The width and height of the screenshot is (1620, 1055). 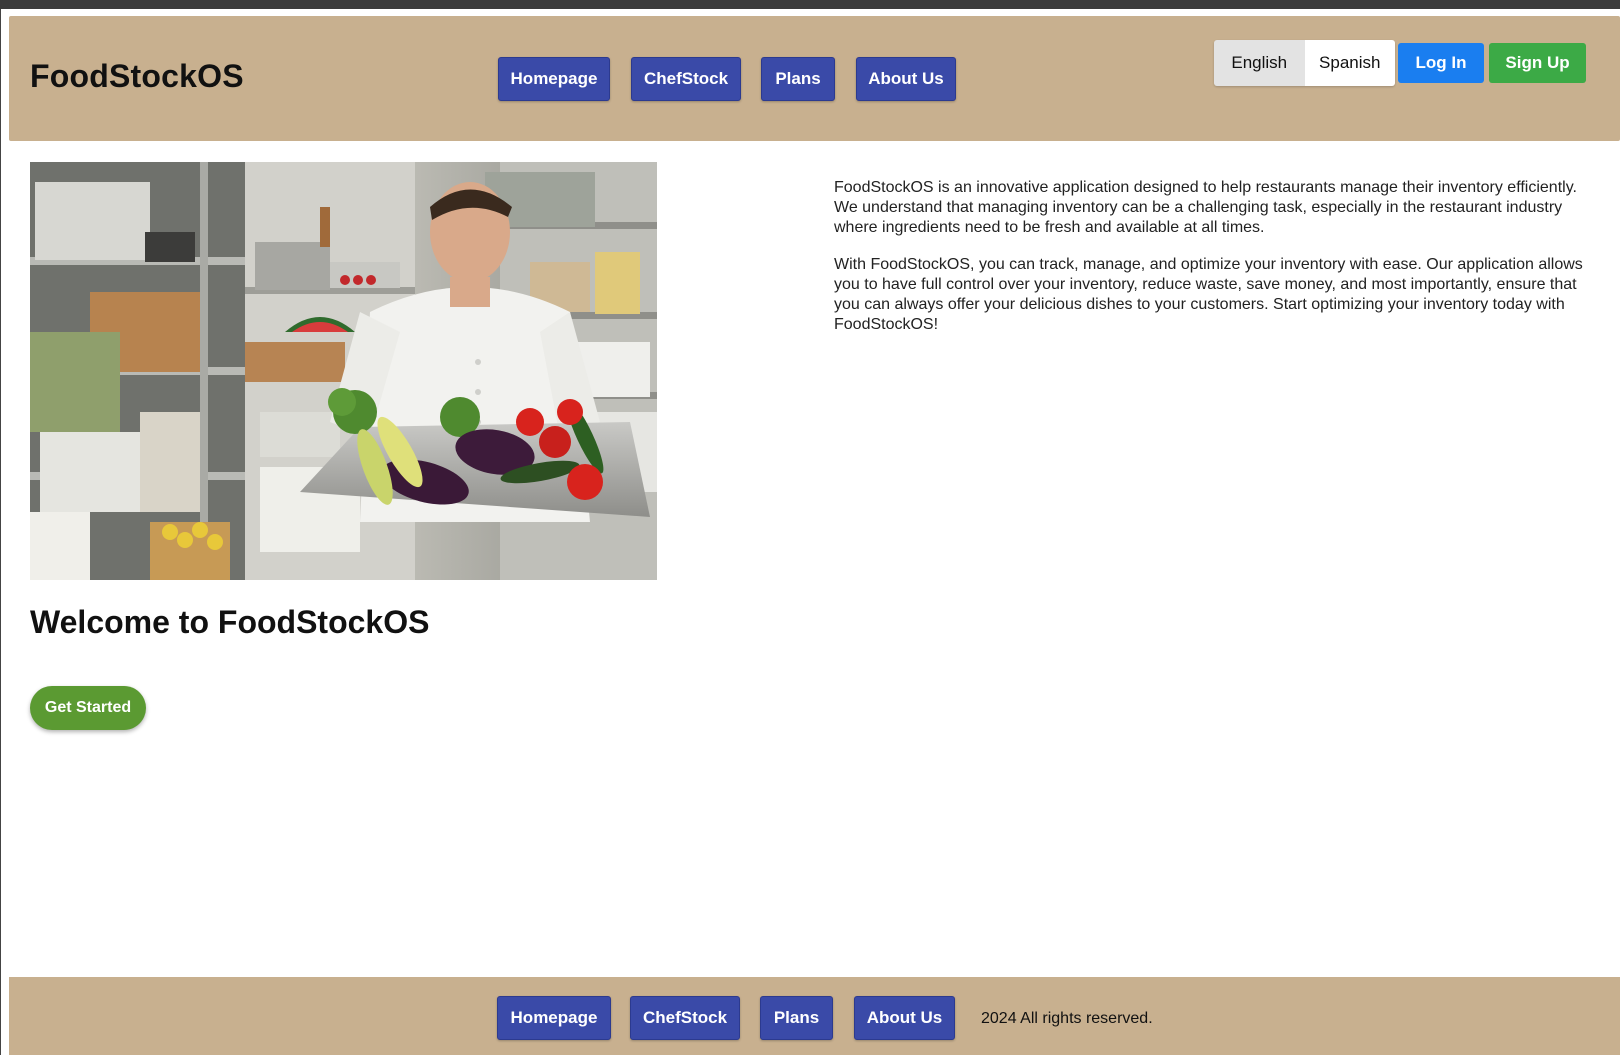 I want to click on site-logo: FoodStockOS, so click(x=137, y=76).